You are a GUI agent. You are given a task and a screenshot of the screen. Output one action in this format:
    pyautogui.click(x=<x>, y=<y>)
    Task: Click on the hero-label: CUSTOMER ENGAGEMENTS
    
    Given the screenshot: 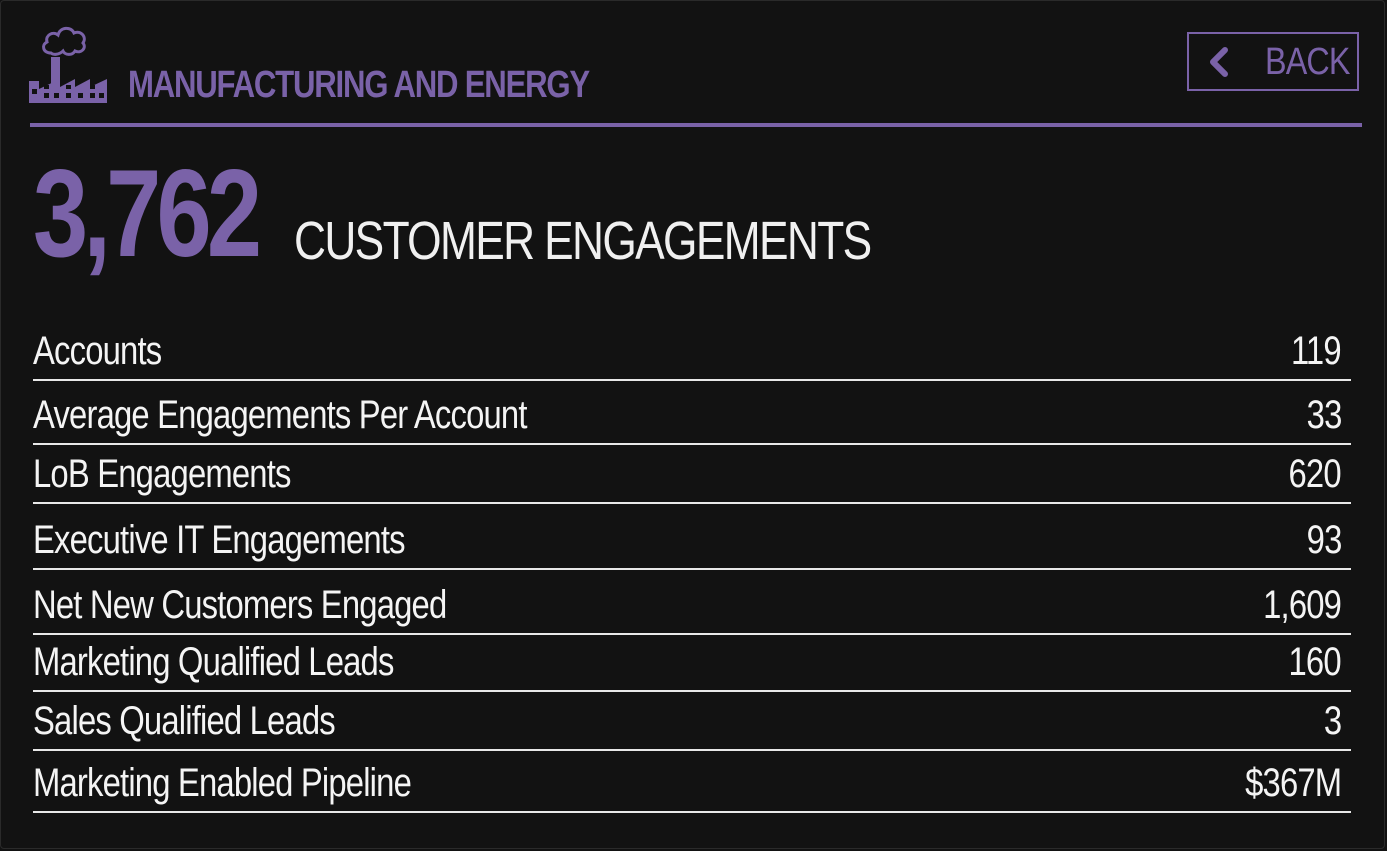 What is the action you would take?
    pyautogui.click(x=583, y=241)
    